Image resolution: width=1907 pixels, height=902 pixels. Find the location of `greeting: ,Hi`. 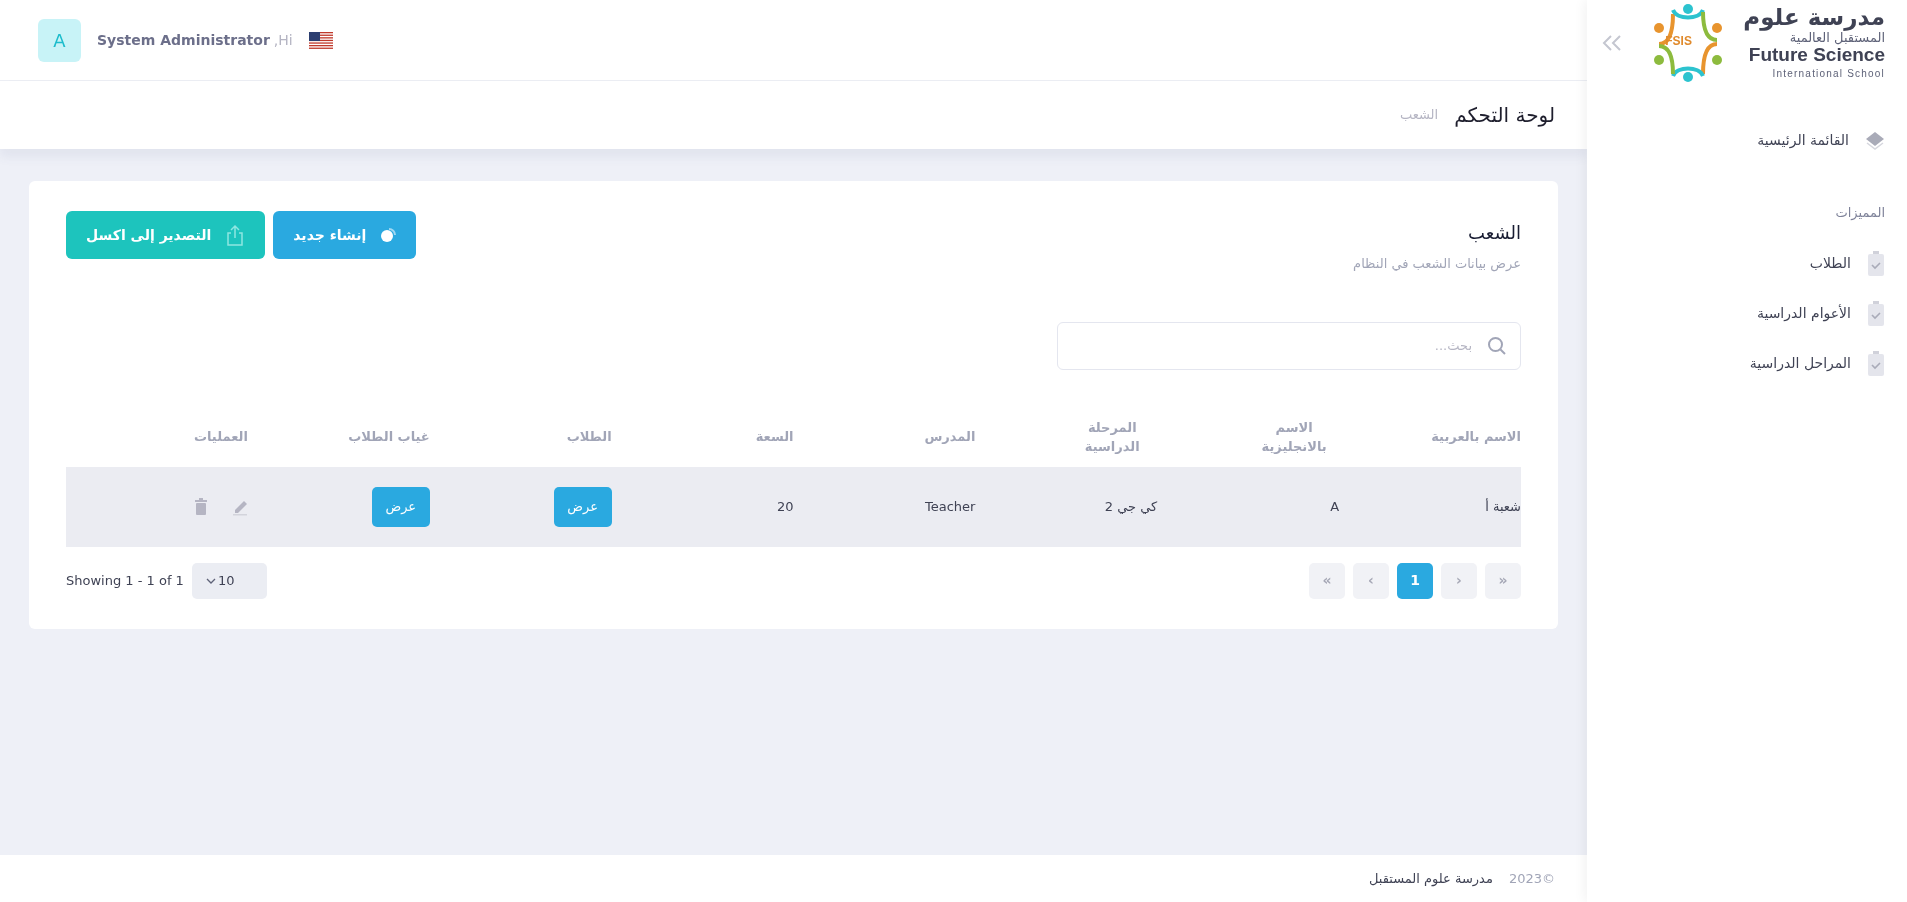

greeting: ,Hi is located at coordinates (283, 40).